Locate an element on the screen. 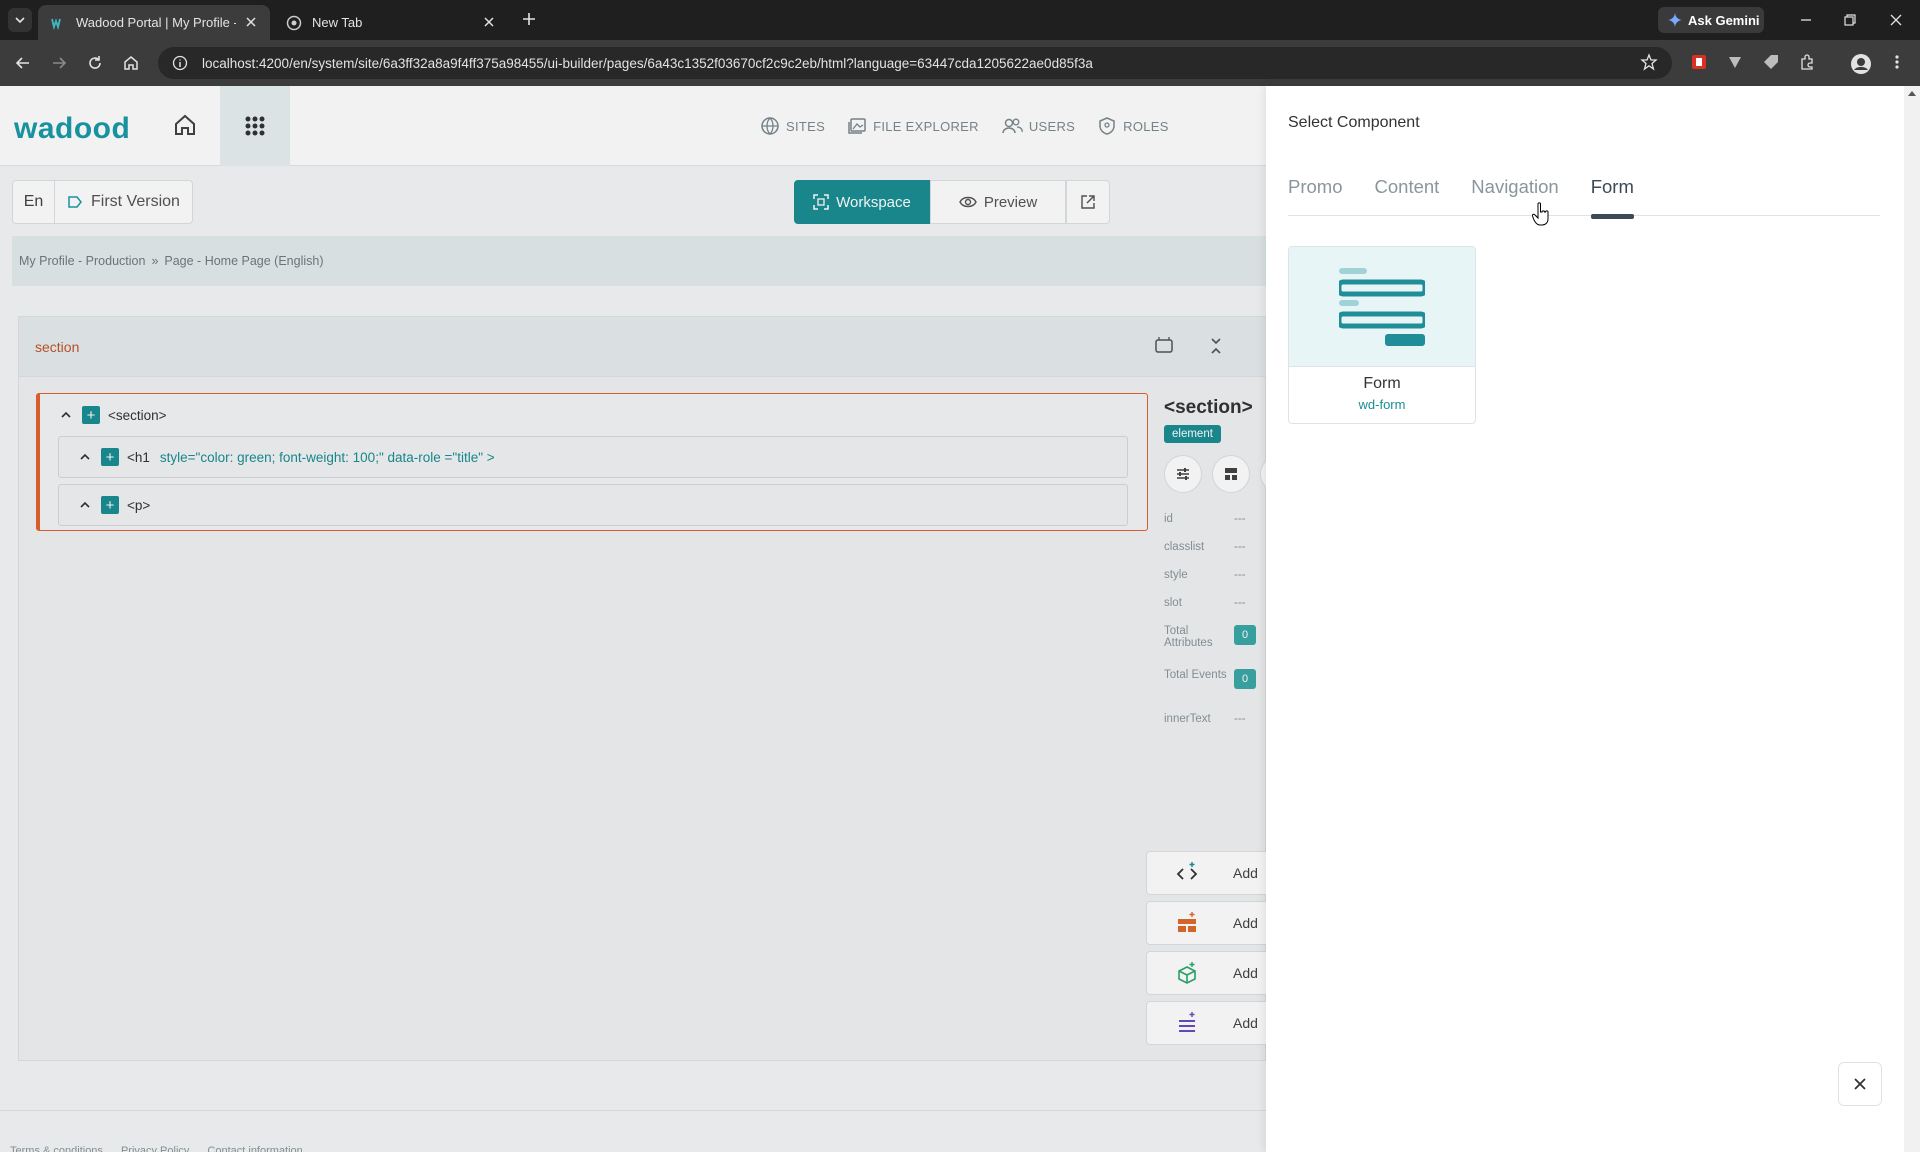 The image size is (1920, 1152). home-icon is located at coordinates (131, 63).